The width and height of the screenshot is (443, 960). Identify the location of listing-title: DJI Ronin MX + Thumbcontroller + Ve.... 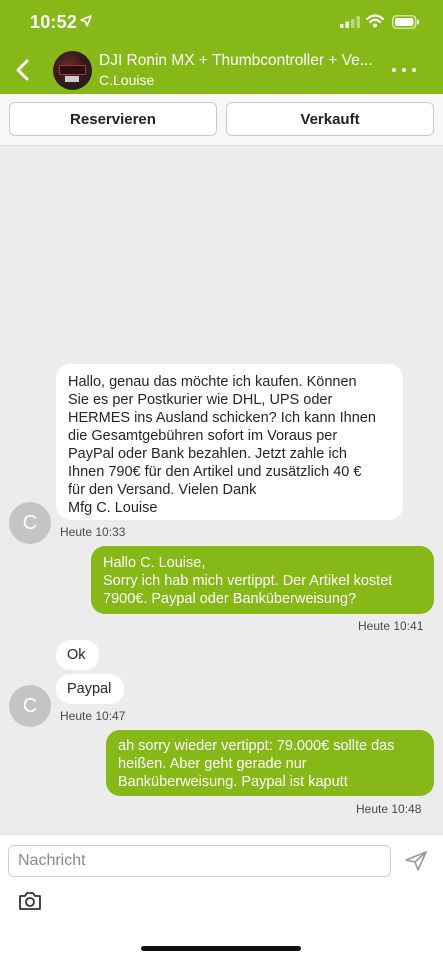
(241, 61).